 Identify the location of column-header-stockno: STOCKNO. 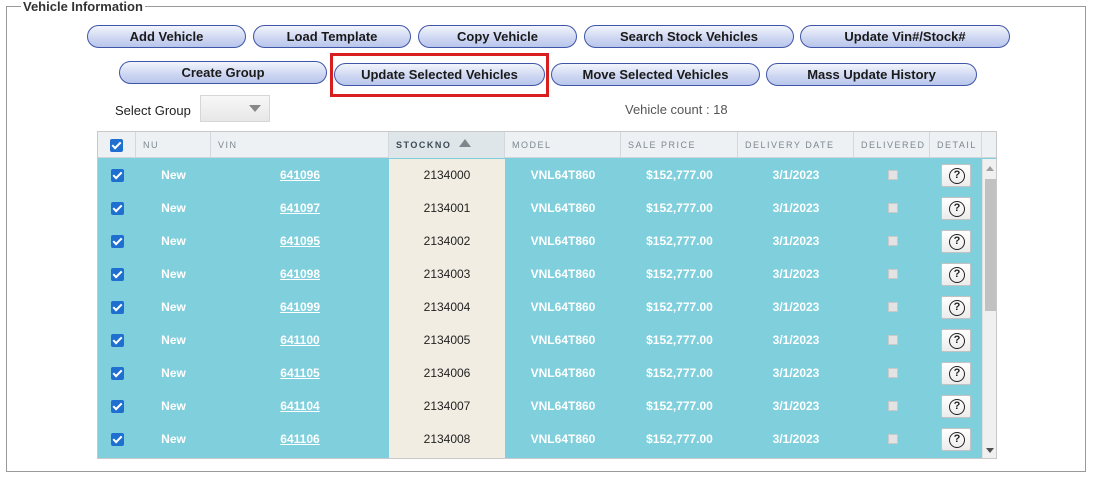
(447, 145).